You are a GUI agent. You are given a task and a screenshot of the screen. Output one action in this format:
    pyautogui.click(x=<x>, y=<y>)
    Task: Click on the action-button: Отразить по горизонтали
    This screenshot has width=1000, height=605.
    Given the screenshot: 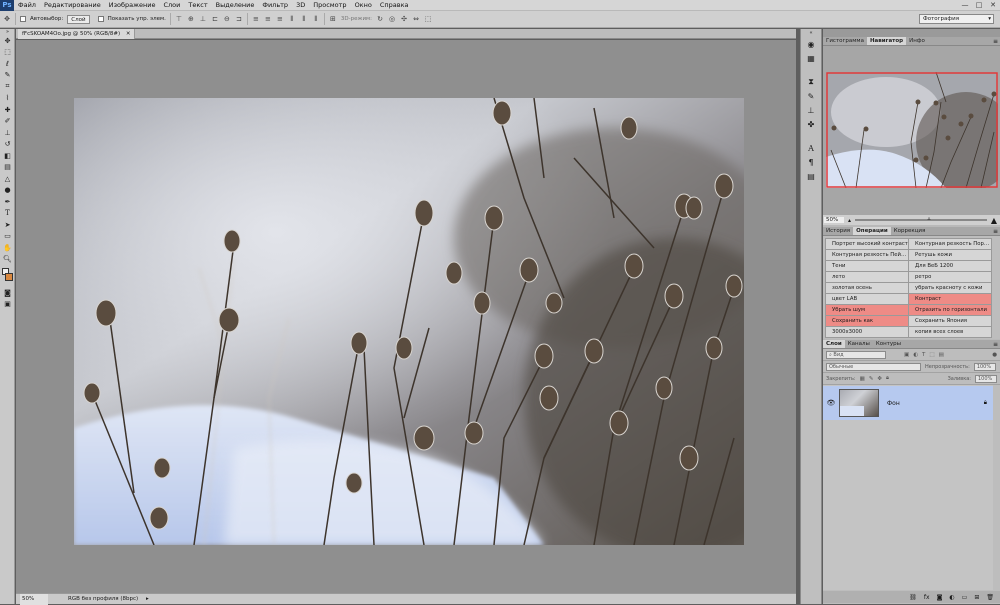 What is the action you would take?
    pyautogui.click(x=950, y=310)
    